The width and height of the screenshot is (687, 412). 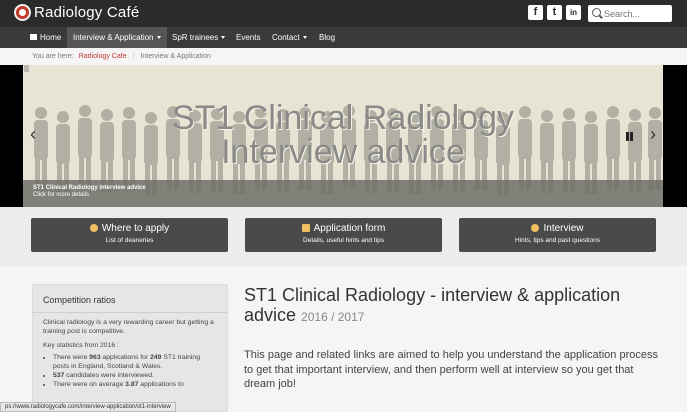 What do you see at coordinates (637, 13) in the screenshot?
I see `search-input` at bounding box center [637, 13].